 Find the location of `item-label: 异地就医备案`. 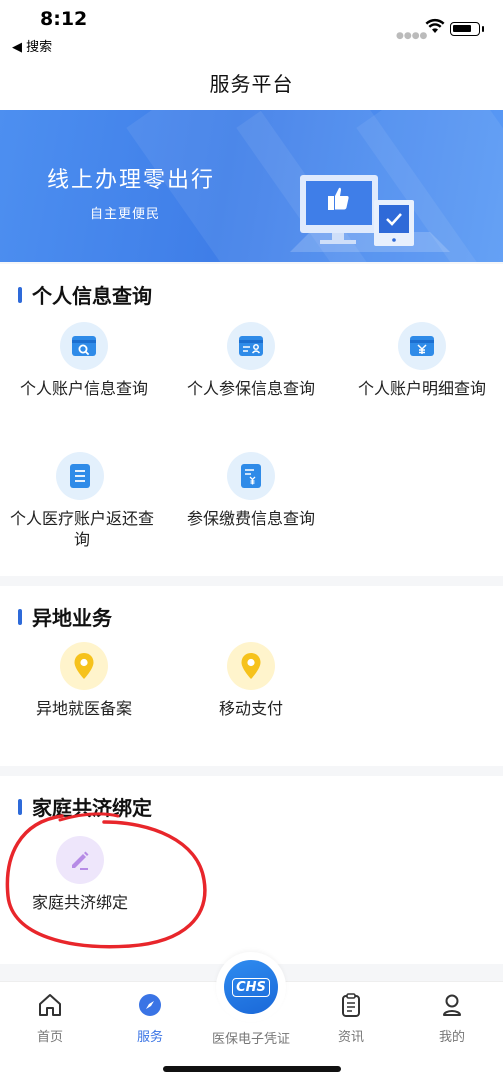

item-label: 异地就医备案 is located at coordinates (83, 708).